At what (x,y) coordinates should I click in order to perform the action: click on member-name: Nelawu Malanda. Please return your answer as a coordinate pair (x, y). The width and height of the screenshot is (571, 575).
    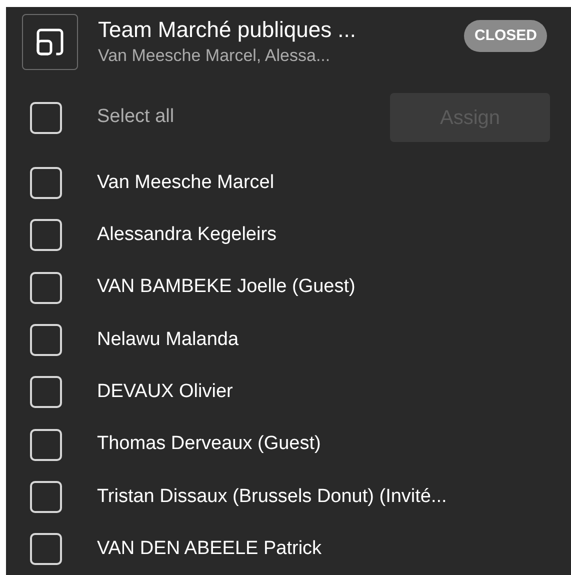
    Looking at the image, I should click on (168, 340).